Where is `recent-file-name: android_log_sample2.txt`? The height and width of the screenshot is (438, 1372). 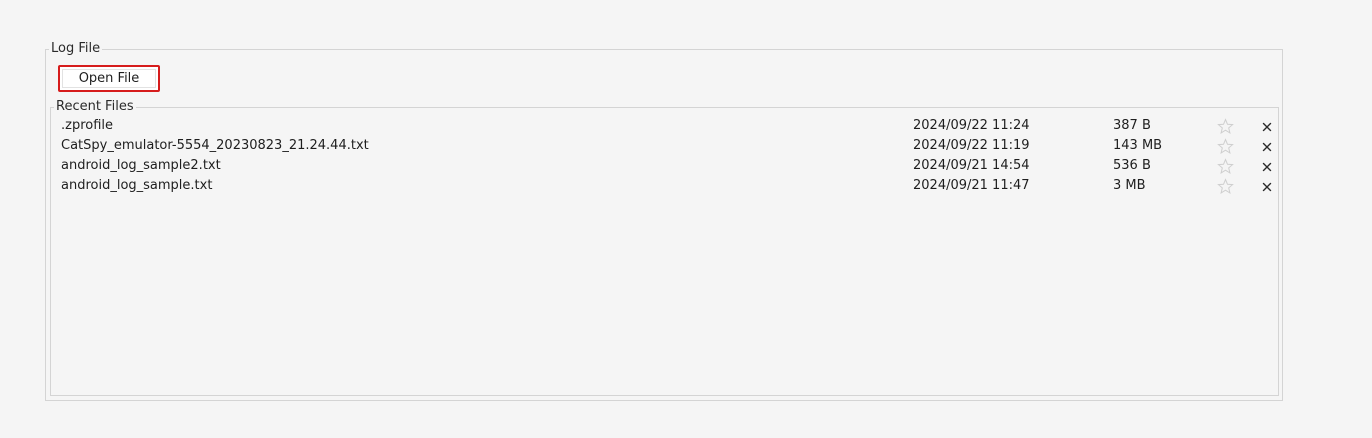 recent-file-name: android_log_sample2.txt is located at coordinates (141, 166).